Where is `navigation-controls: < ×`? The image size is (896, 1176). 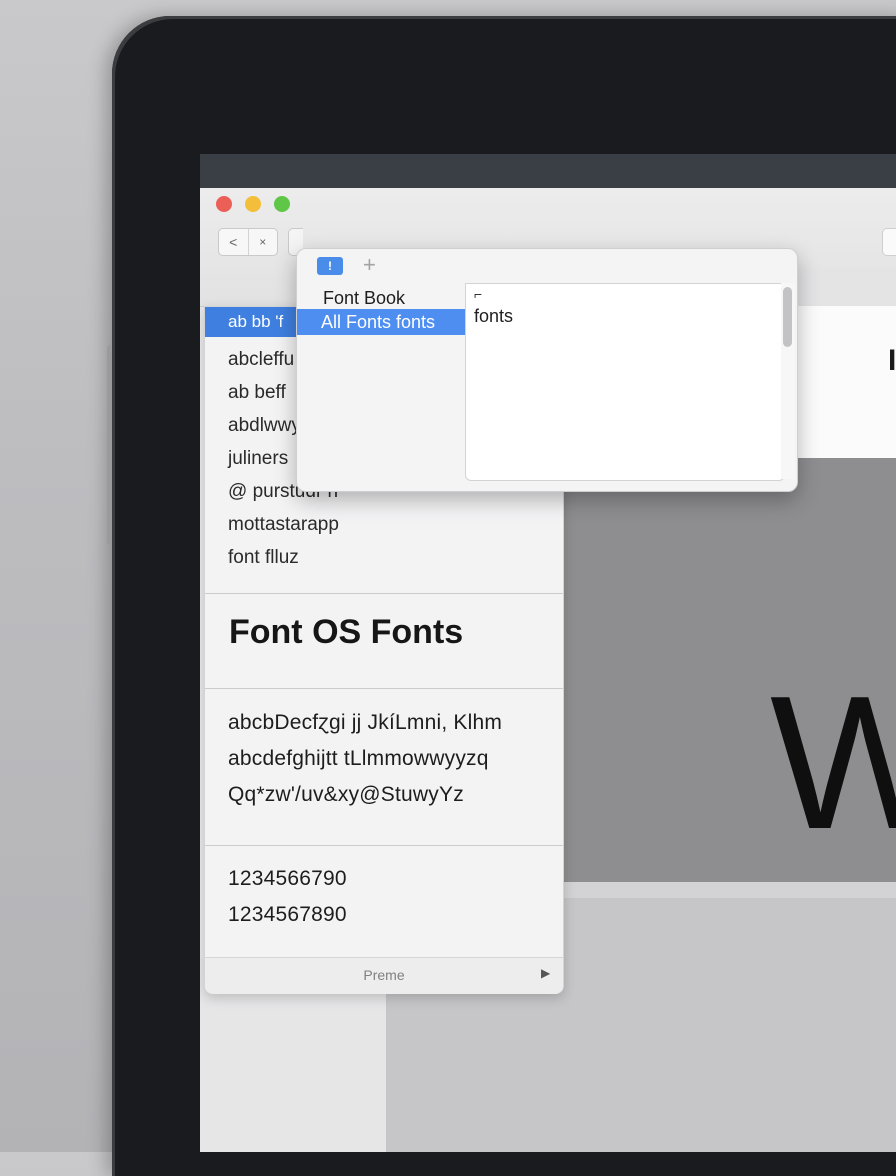
navigation-controls: < × is located at coordinates (248, 242).